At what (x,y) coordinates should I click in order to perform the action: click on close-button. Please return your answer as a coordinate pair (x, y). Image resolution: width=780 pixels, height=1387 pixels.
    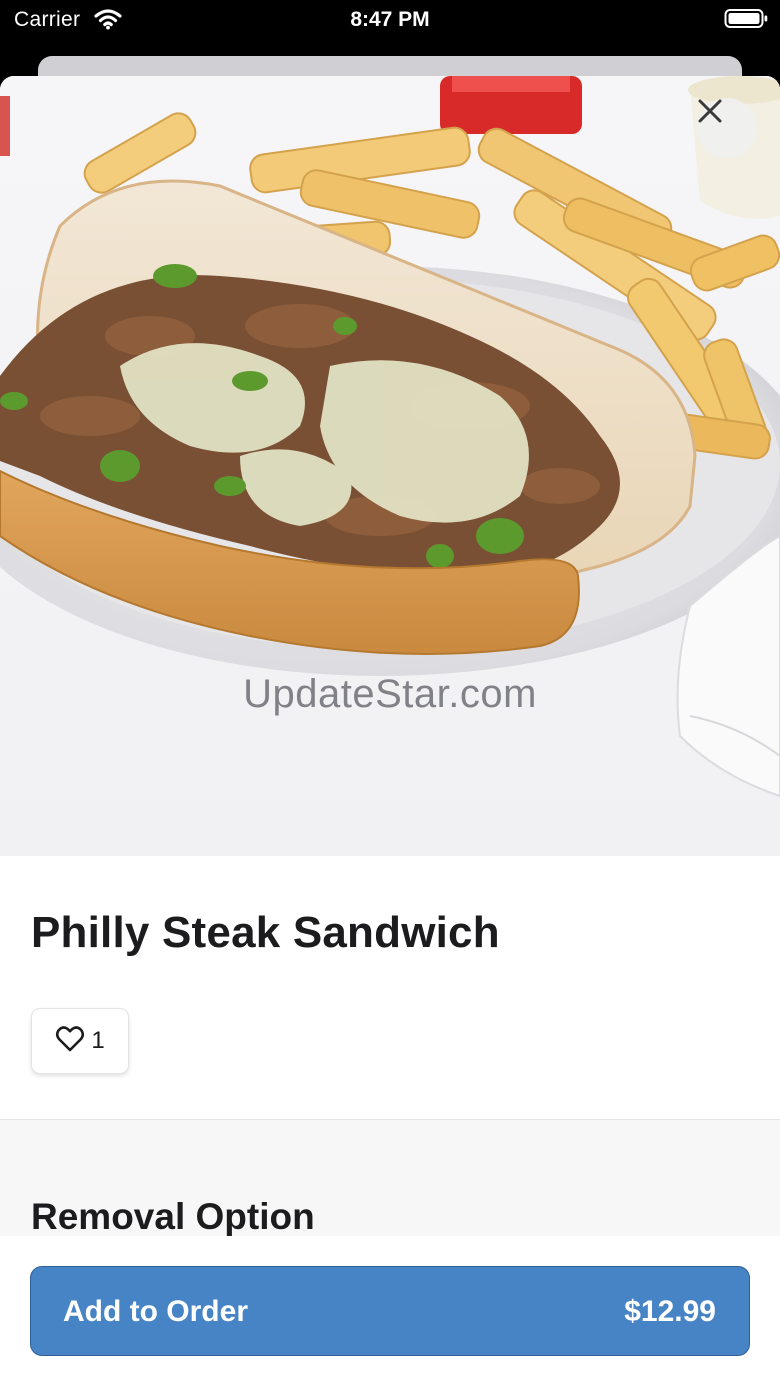
    Looking at the image, I should click on (727, 128).